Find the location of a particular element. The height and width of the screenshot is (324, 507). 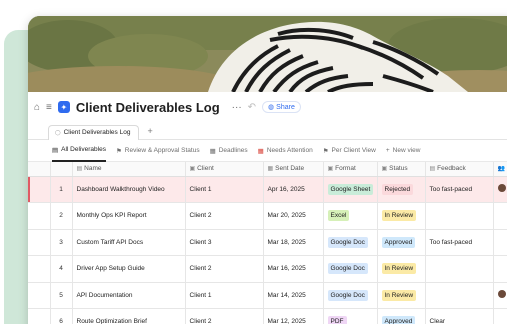

cell-format: PDF is located at coordinates (350, 316).